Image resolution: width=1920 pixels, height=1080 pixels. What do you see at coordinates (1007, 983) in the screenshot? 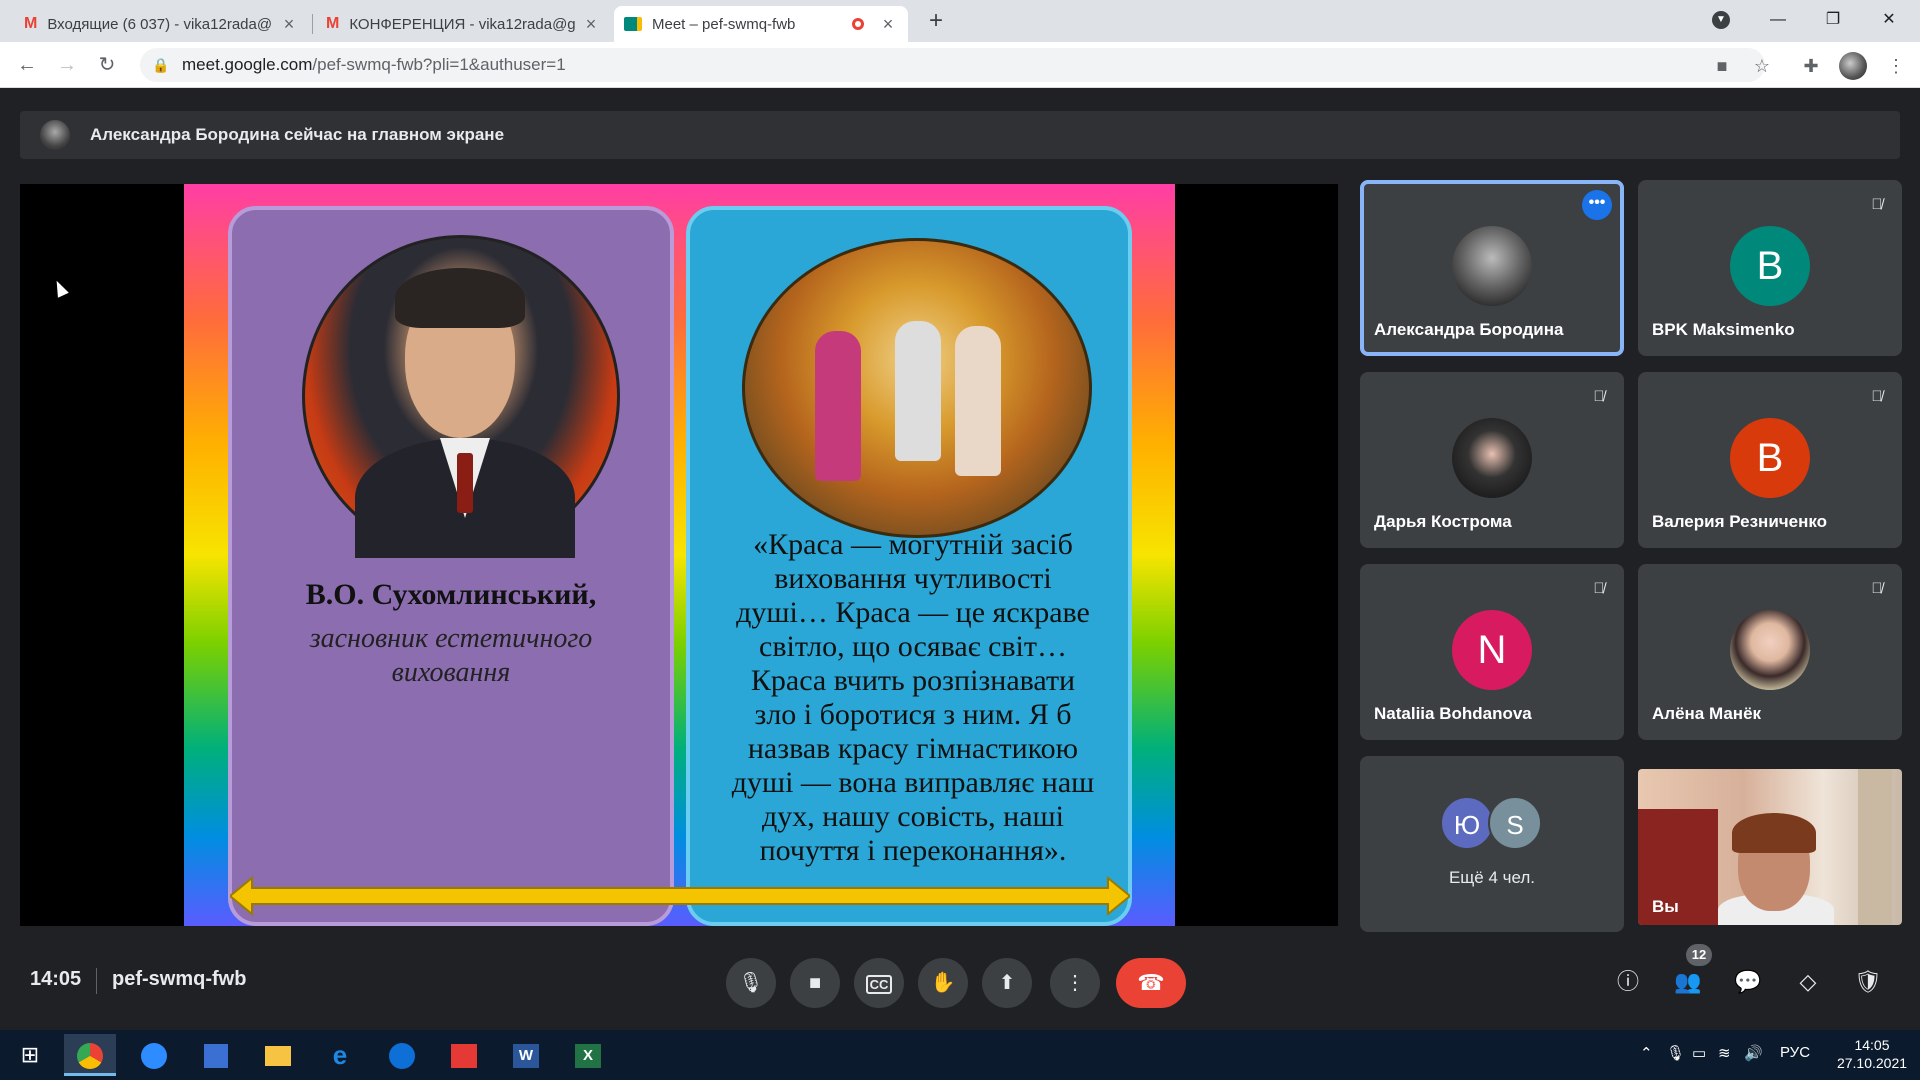
I see `present-screen-button: ⬆` at bounding box center [1007, 983].